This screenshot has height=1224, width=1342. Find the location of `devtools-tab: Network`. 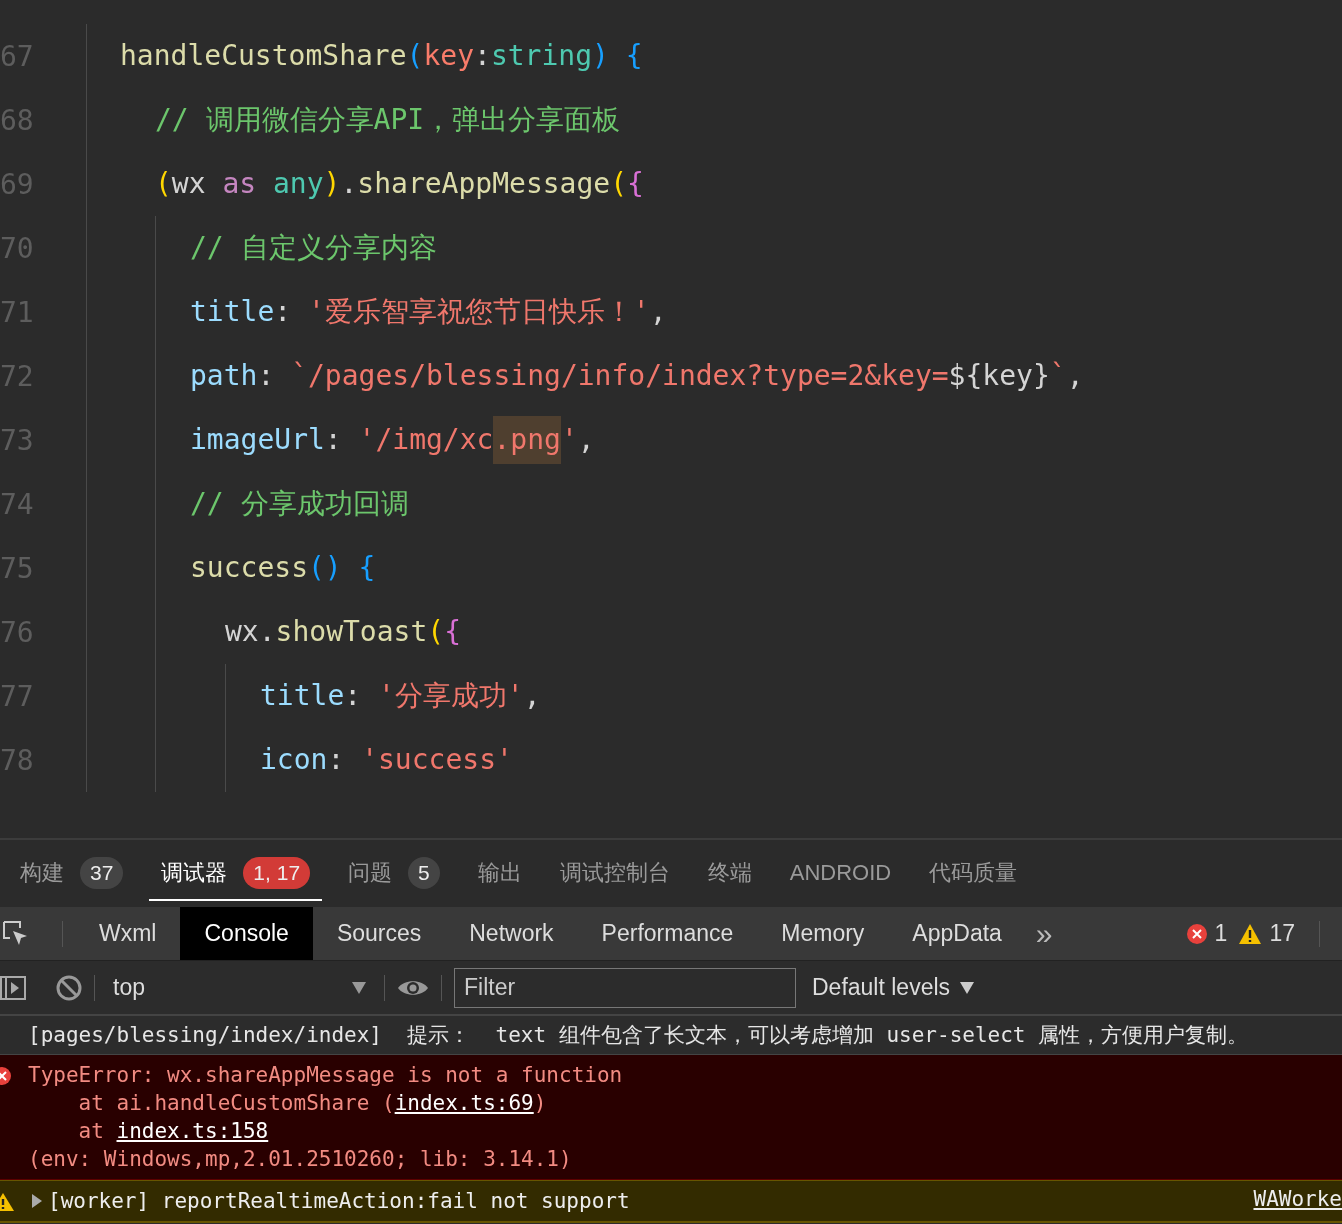

devtools-tab: Network is located at coordinates (511, 933).